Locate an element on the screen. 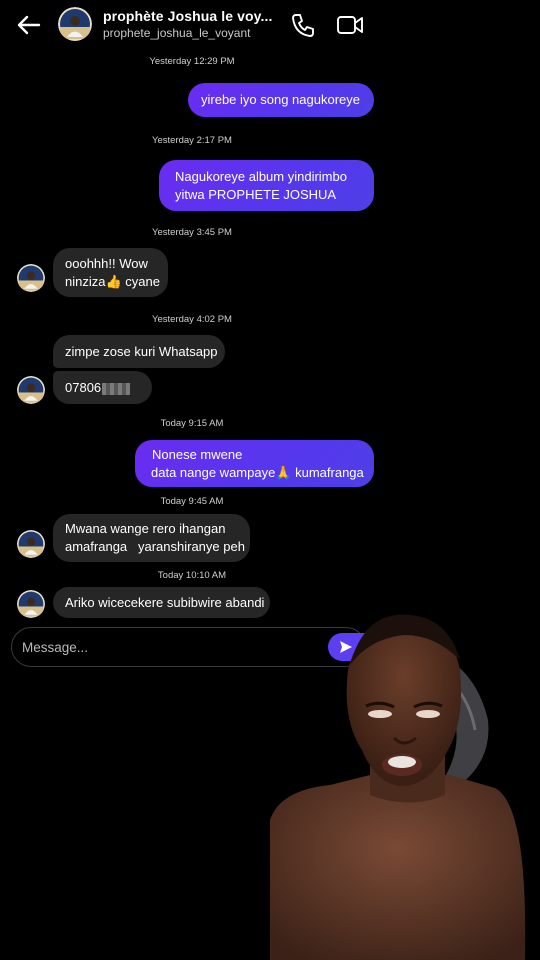 Image resolution: width=540 pixels, height=960 pixels. message-text: yitwa PROPHETE JOSHUA is located at coordinates (256, 194).